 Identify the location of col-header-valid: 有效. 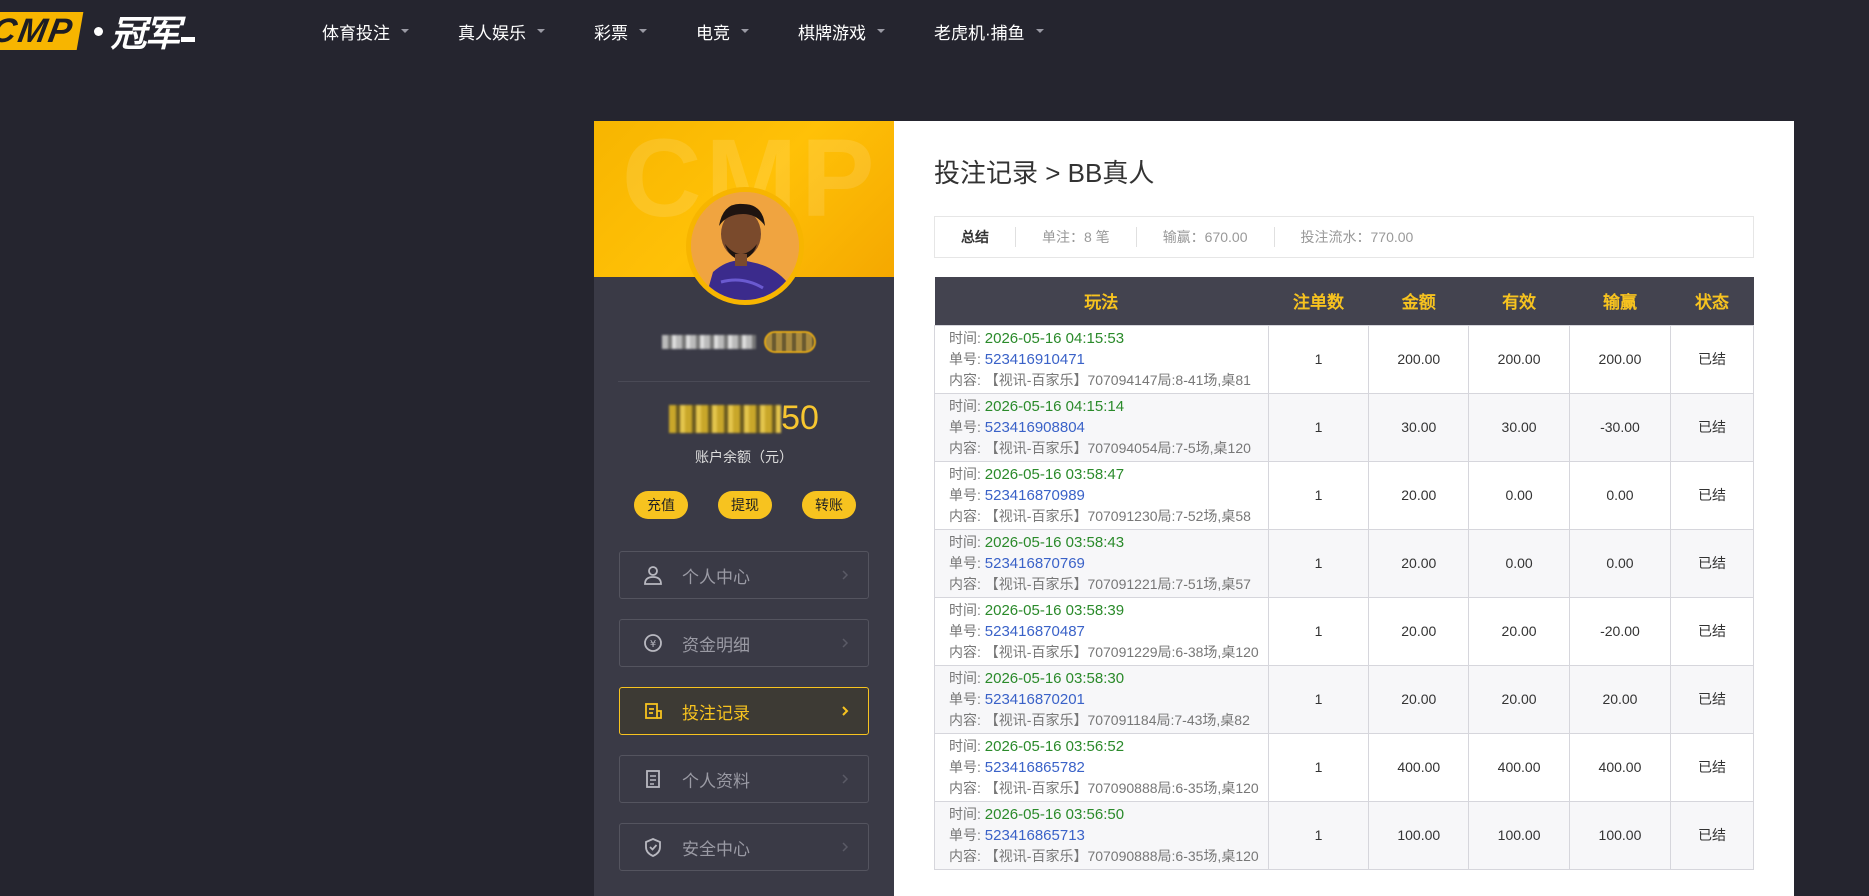
(1519, 301).